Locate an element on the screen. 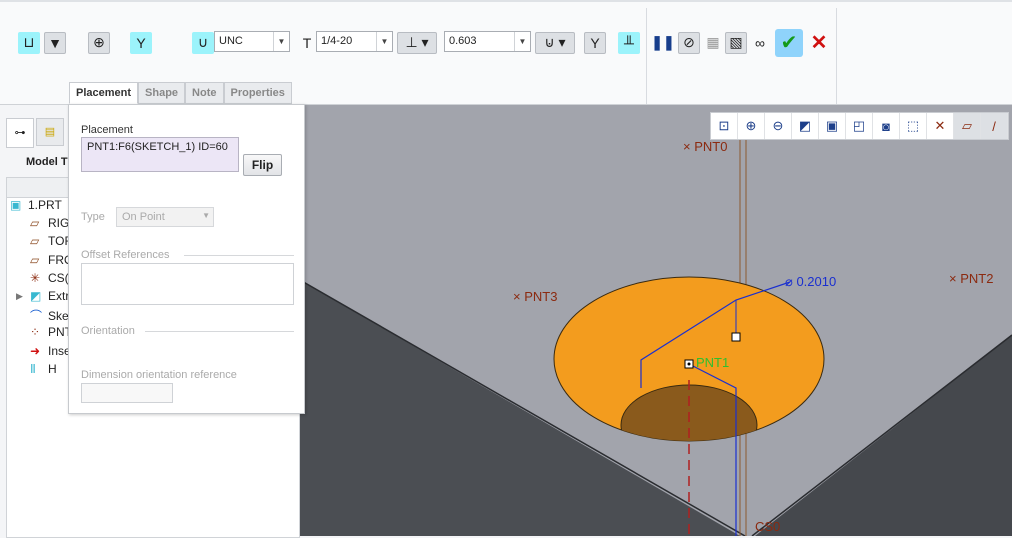 Image resolution: width=1012 pixels, height=538 pixels. depth-value-input: 0.603 ▼ is located at coordinates (487, 41).